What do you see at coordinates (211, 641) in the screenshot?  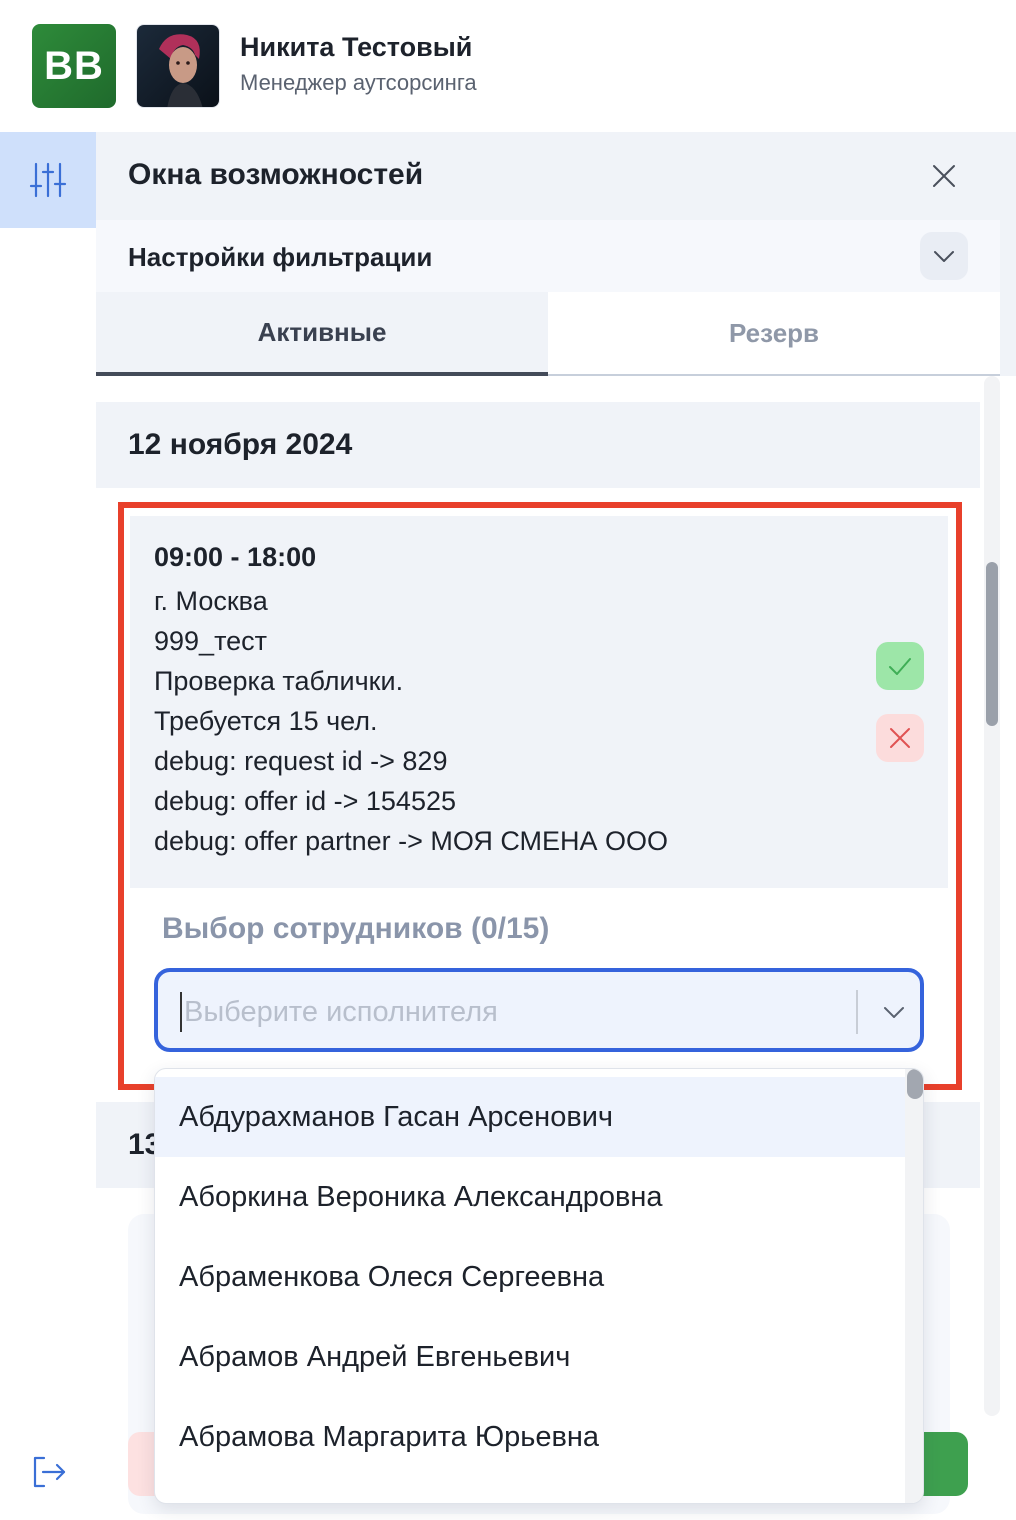 I see `offer-object: 999_тест` at bounding box center [211, 641].